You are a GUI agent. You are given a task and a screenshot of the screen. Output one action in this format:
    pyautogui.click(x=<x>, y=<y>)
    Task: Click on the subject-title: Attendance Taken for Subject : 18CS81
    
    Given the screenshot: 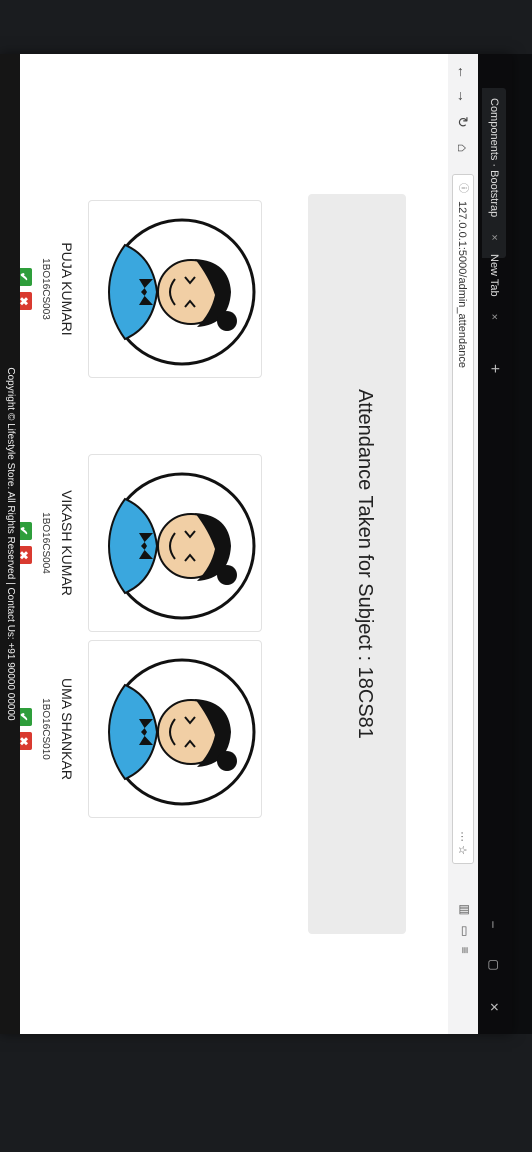 What is the action you would take?
    pyautogui.click(x=365, y=564)
    